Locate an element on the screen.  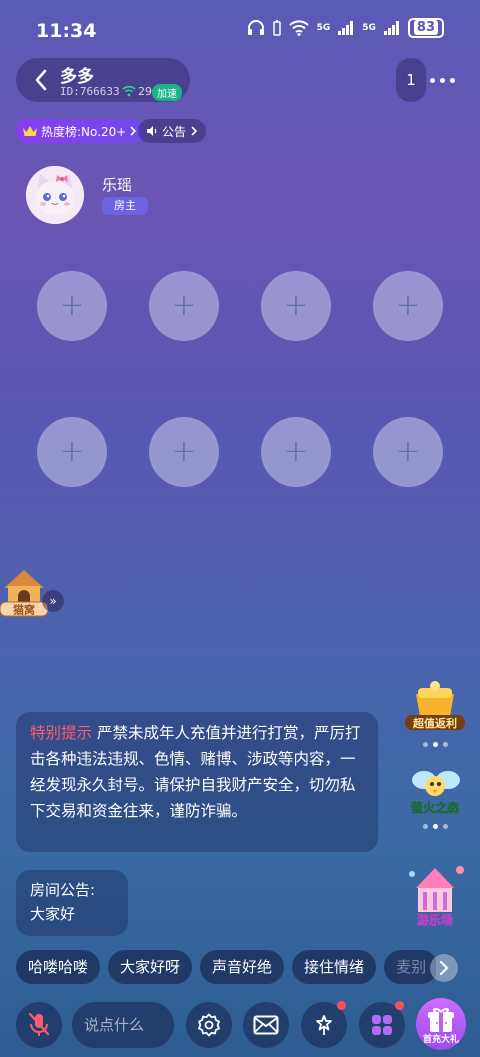
quick-reply-next-button is located at coordinates (444, 968).